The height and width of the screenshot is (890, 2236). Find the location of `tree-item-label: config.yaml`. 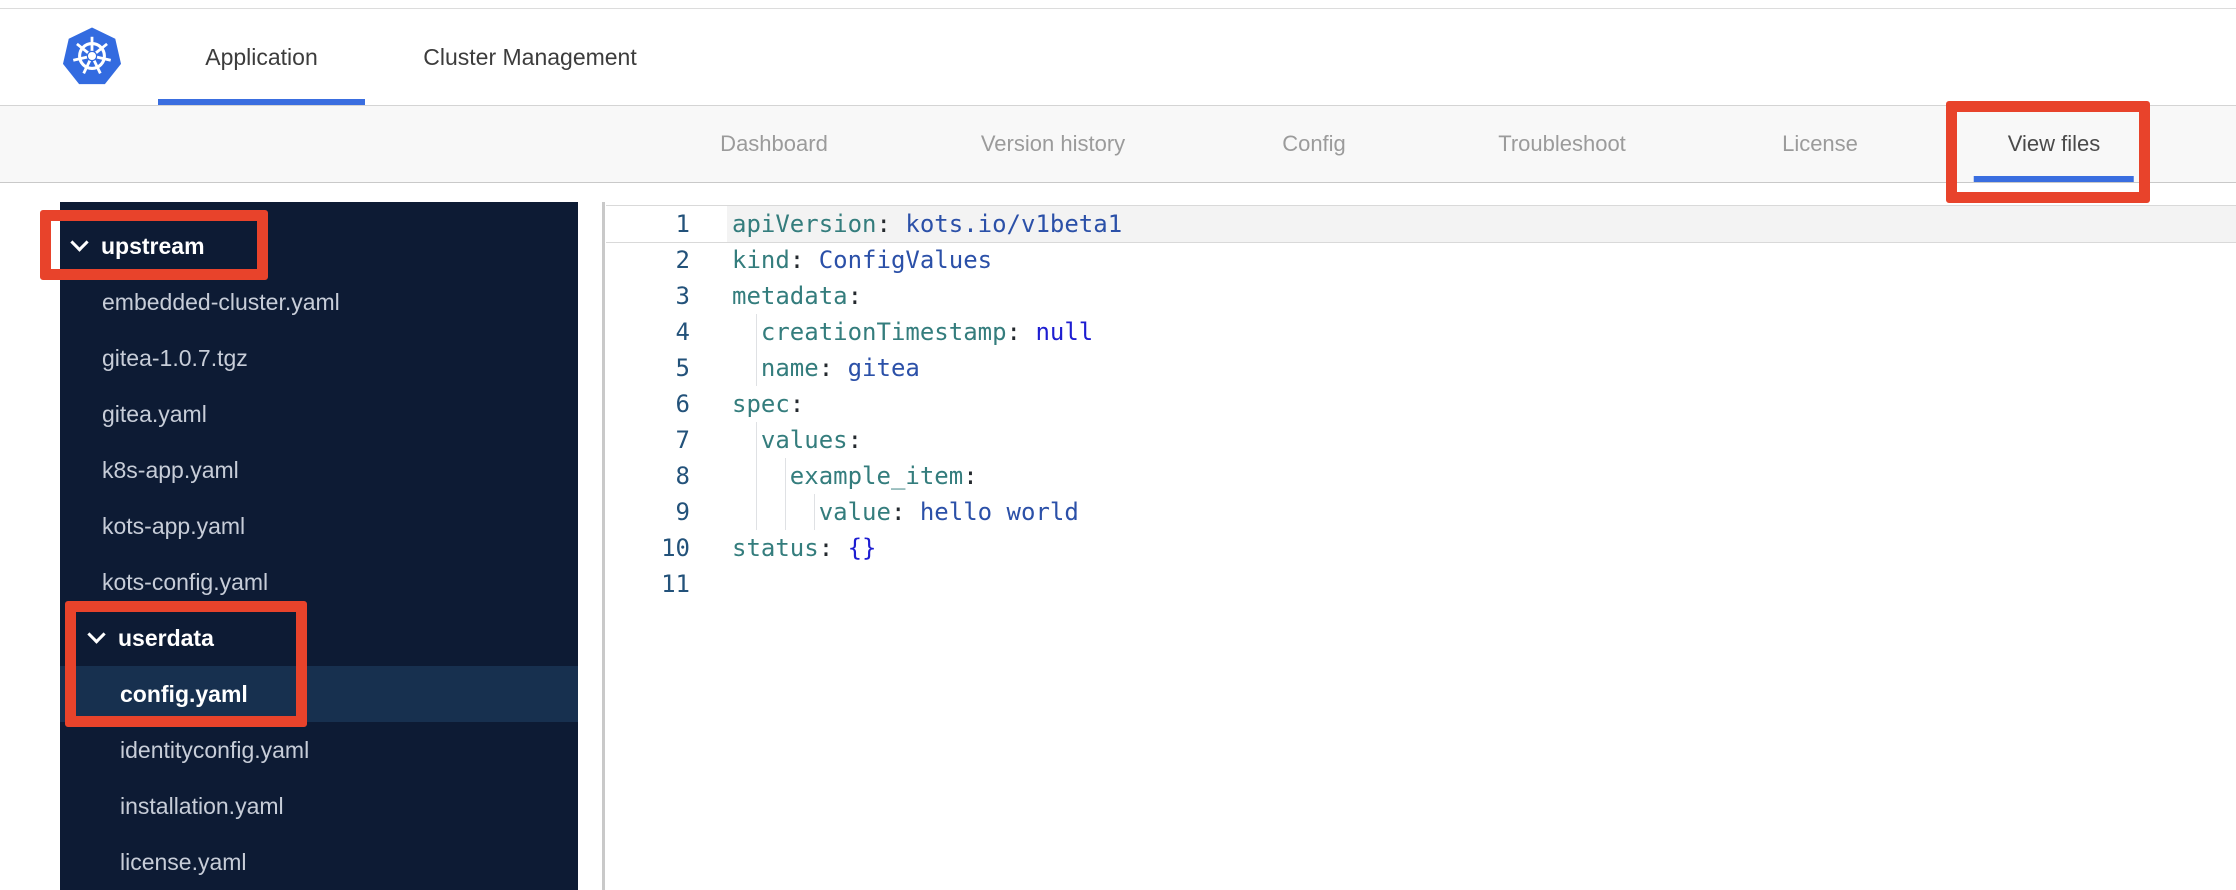

tree-item-label: config.yaml is located at coordinates (184, 693).